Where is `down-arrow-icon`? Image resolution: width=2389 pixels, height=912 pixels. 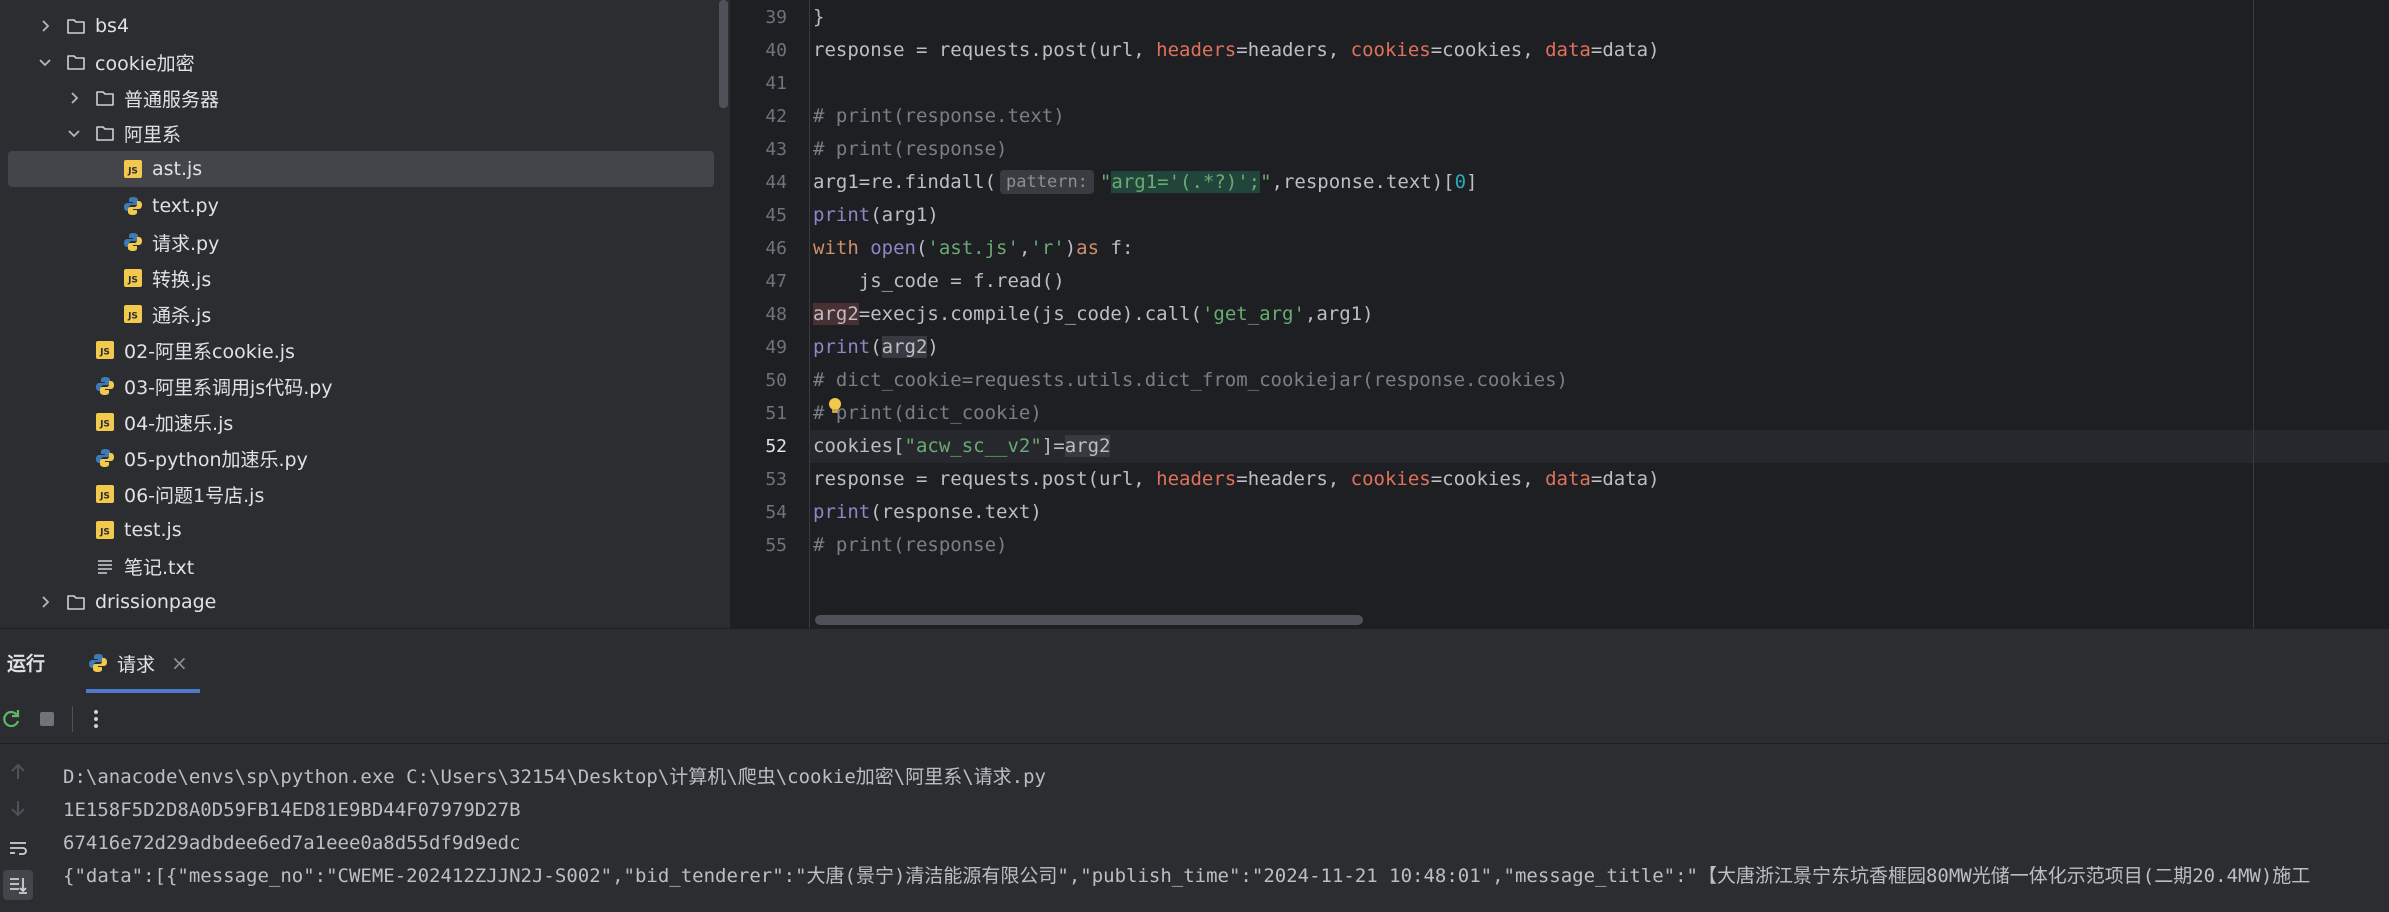
down-arrow-icon is located at coordinates (18, 808).